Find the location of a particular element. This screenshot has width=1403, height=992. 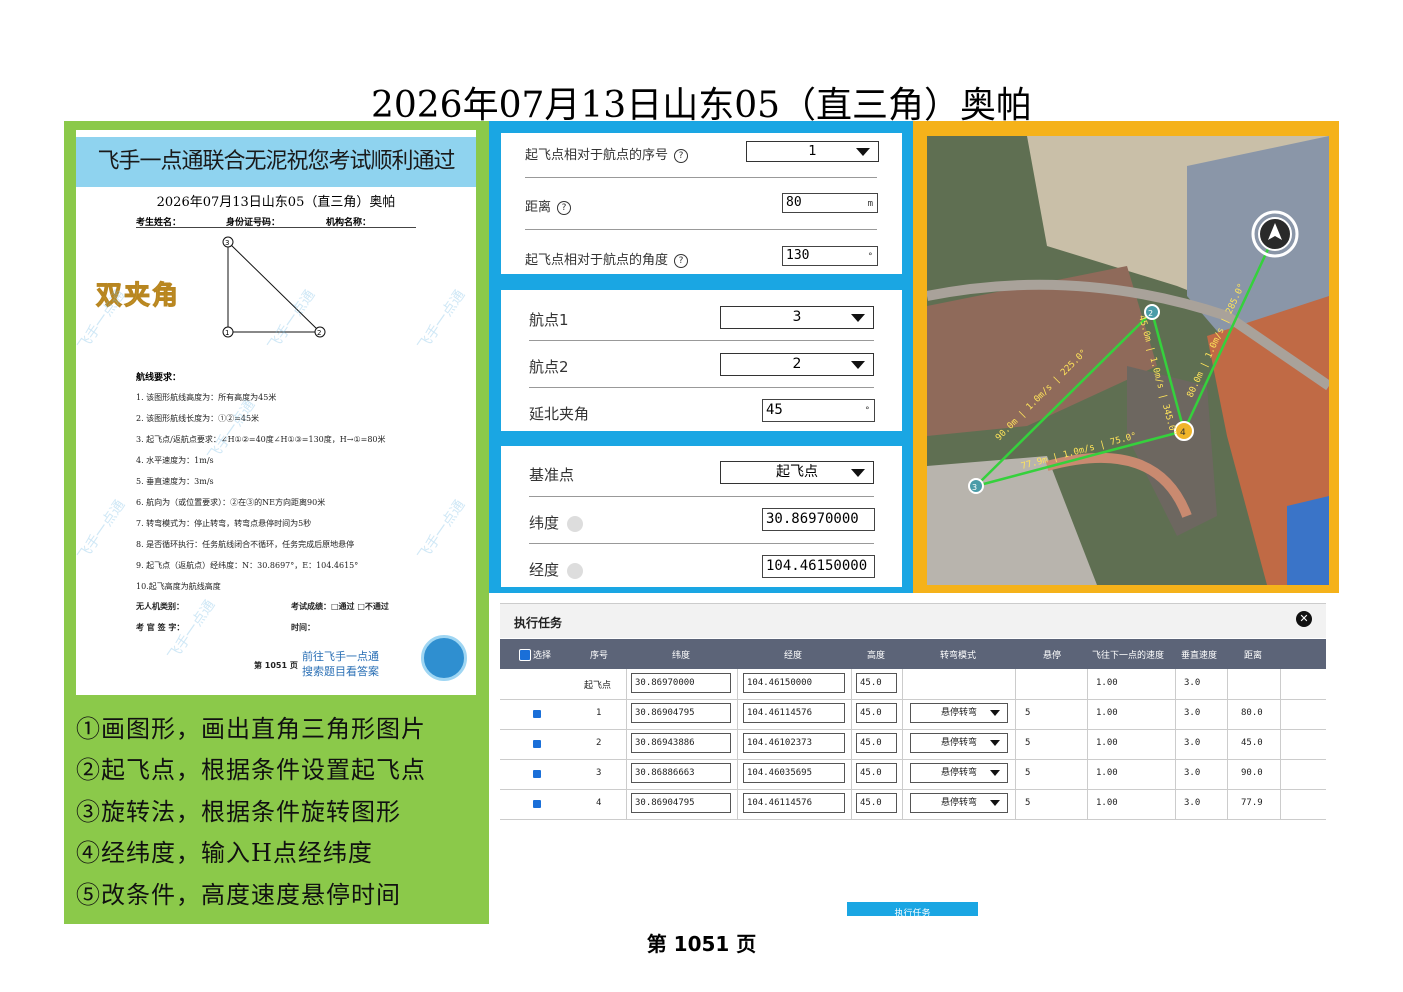

col-lon: 经度 is located at coordinates (793, 656).